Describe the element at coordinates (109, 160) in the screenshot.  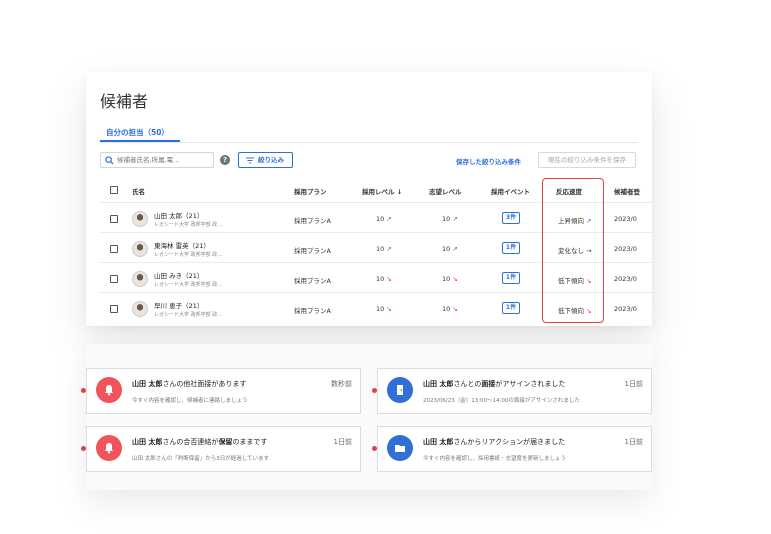
I see `search-icon` at that location.